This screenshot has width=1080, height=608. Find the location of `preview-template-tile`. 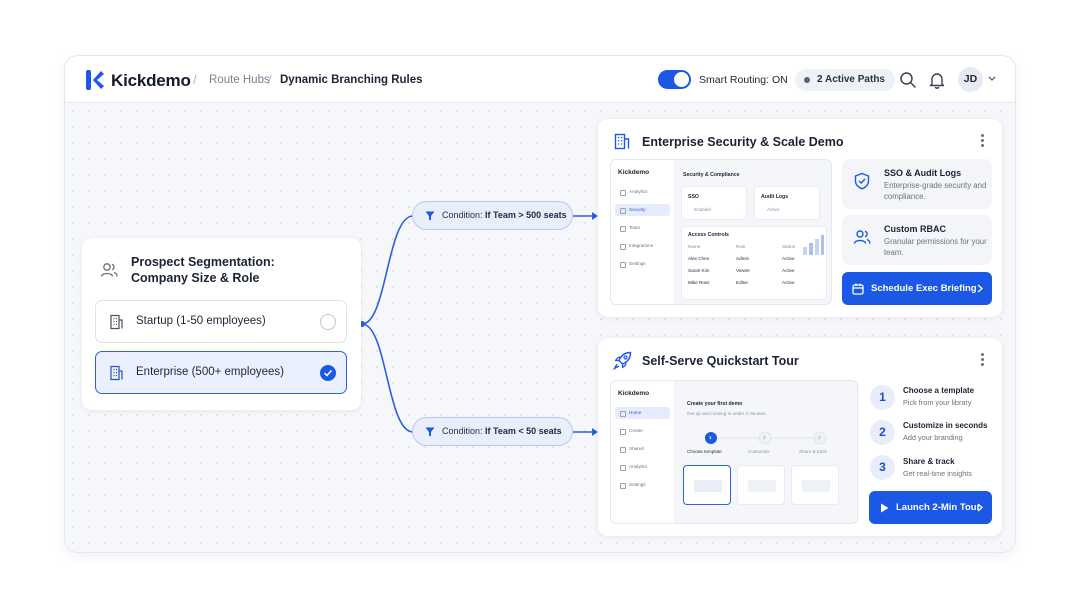

preview-template-tile is located at coordinates (815, 485).